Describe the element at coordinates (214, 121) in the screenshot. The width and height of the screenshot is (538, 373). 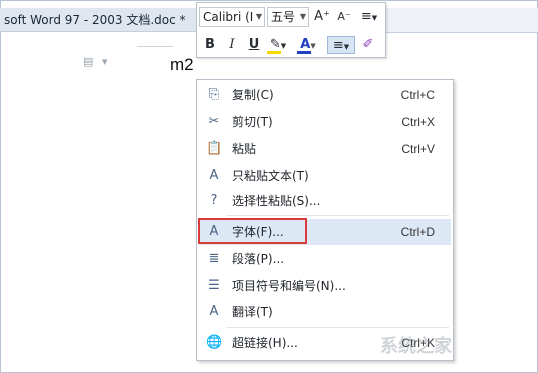
I see `scissors-icon: ✂` at that location.